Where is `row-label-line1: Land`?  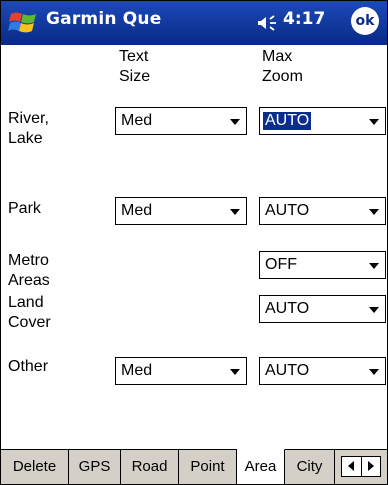 row-label-line1: Land is located at coordinates (26, 302).